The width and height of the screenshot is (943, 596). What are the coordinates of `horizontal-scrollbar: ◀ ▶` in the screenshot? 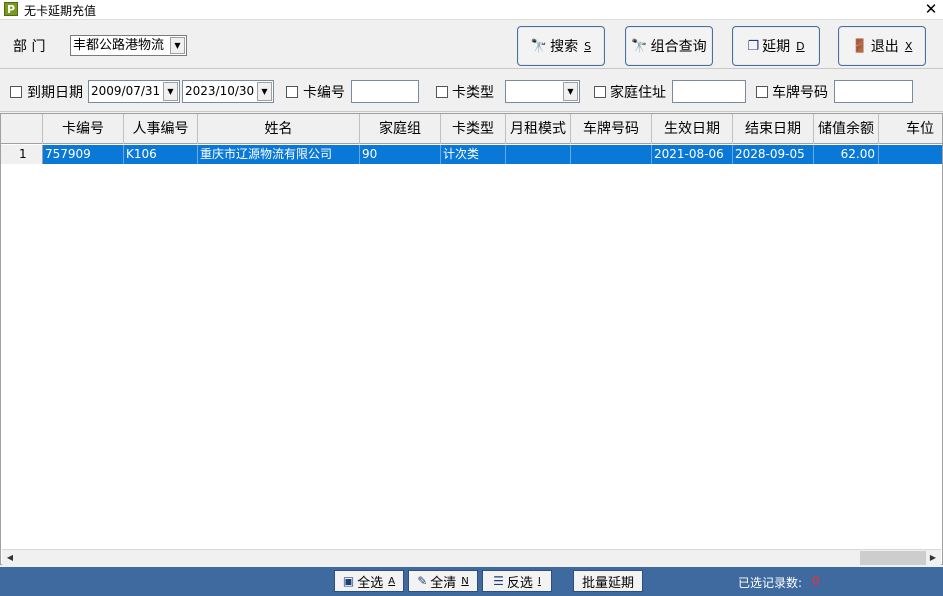 It's located at (471, 557).